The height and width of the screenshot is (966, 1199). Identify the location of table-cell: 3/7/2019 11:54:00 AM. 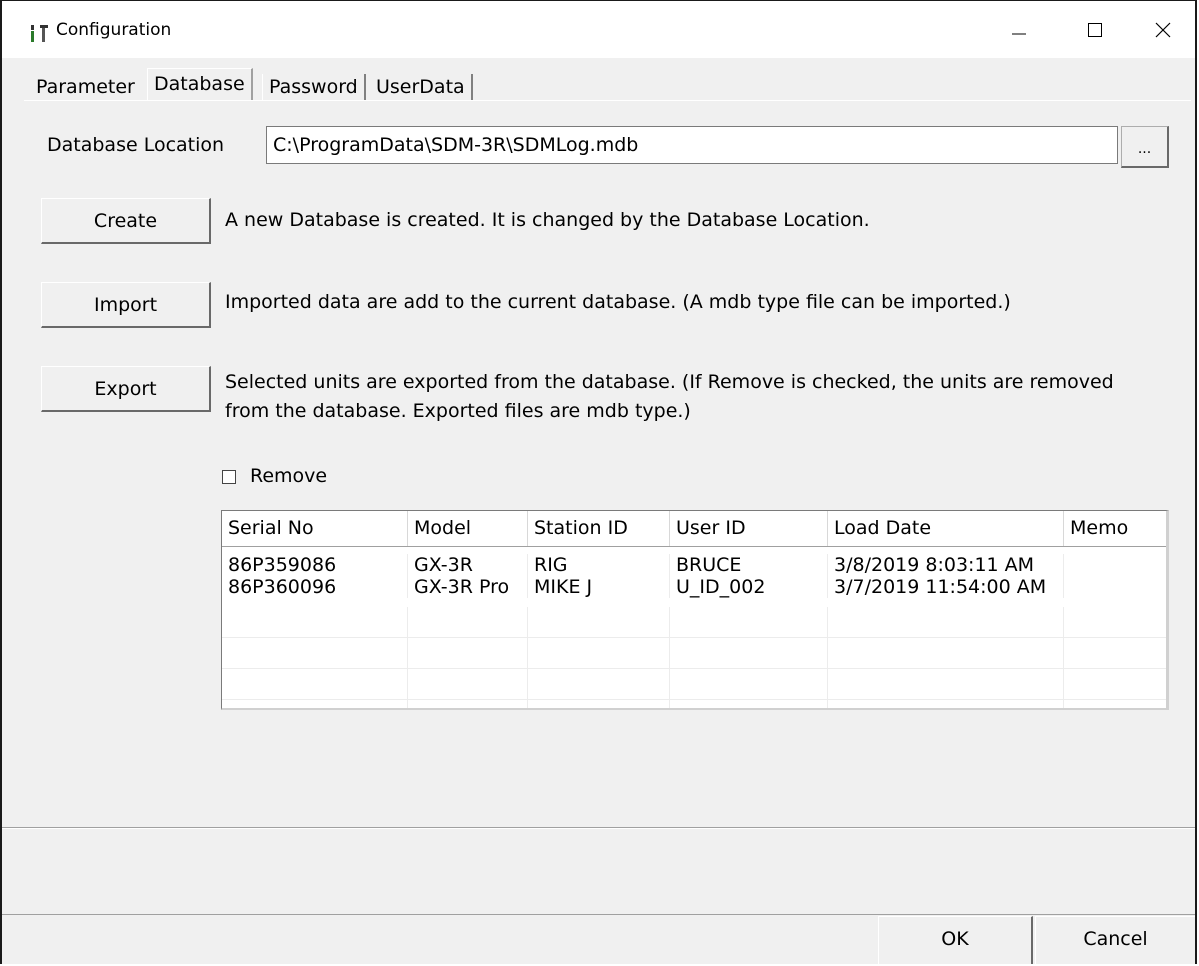
(946, 587).